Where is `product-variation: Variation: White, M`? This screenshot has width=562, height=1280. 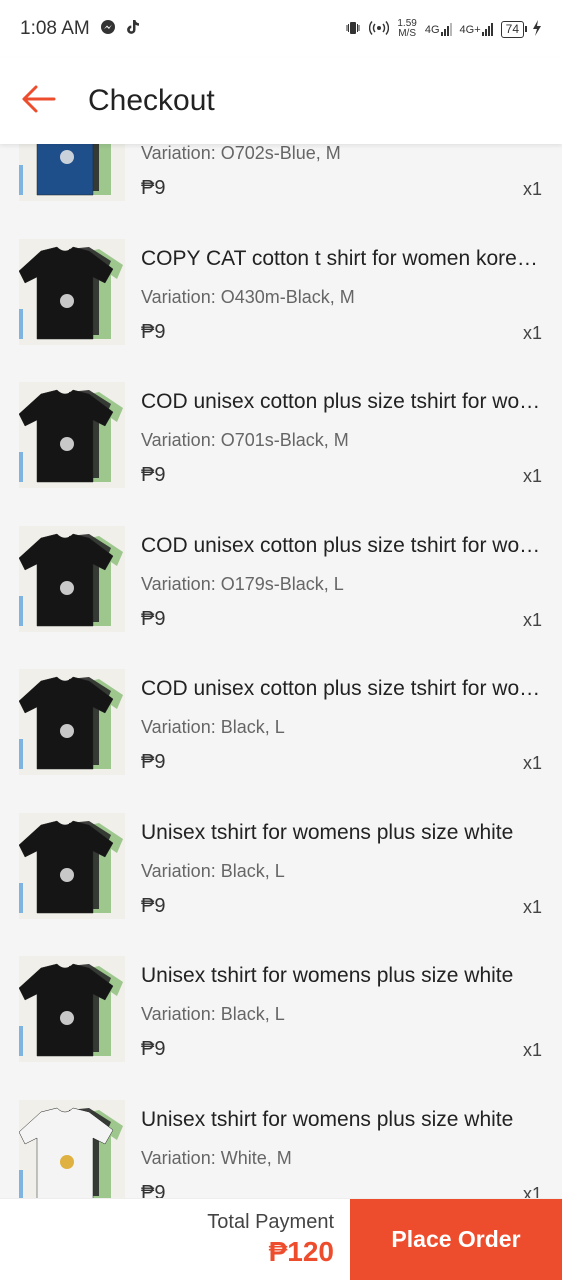
product-variation: Variation: White, M is located at coordinates (216, 1157).